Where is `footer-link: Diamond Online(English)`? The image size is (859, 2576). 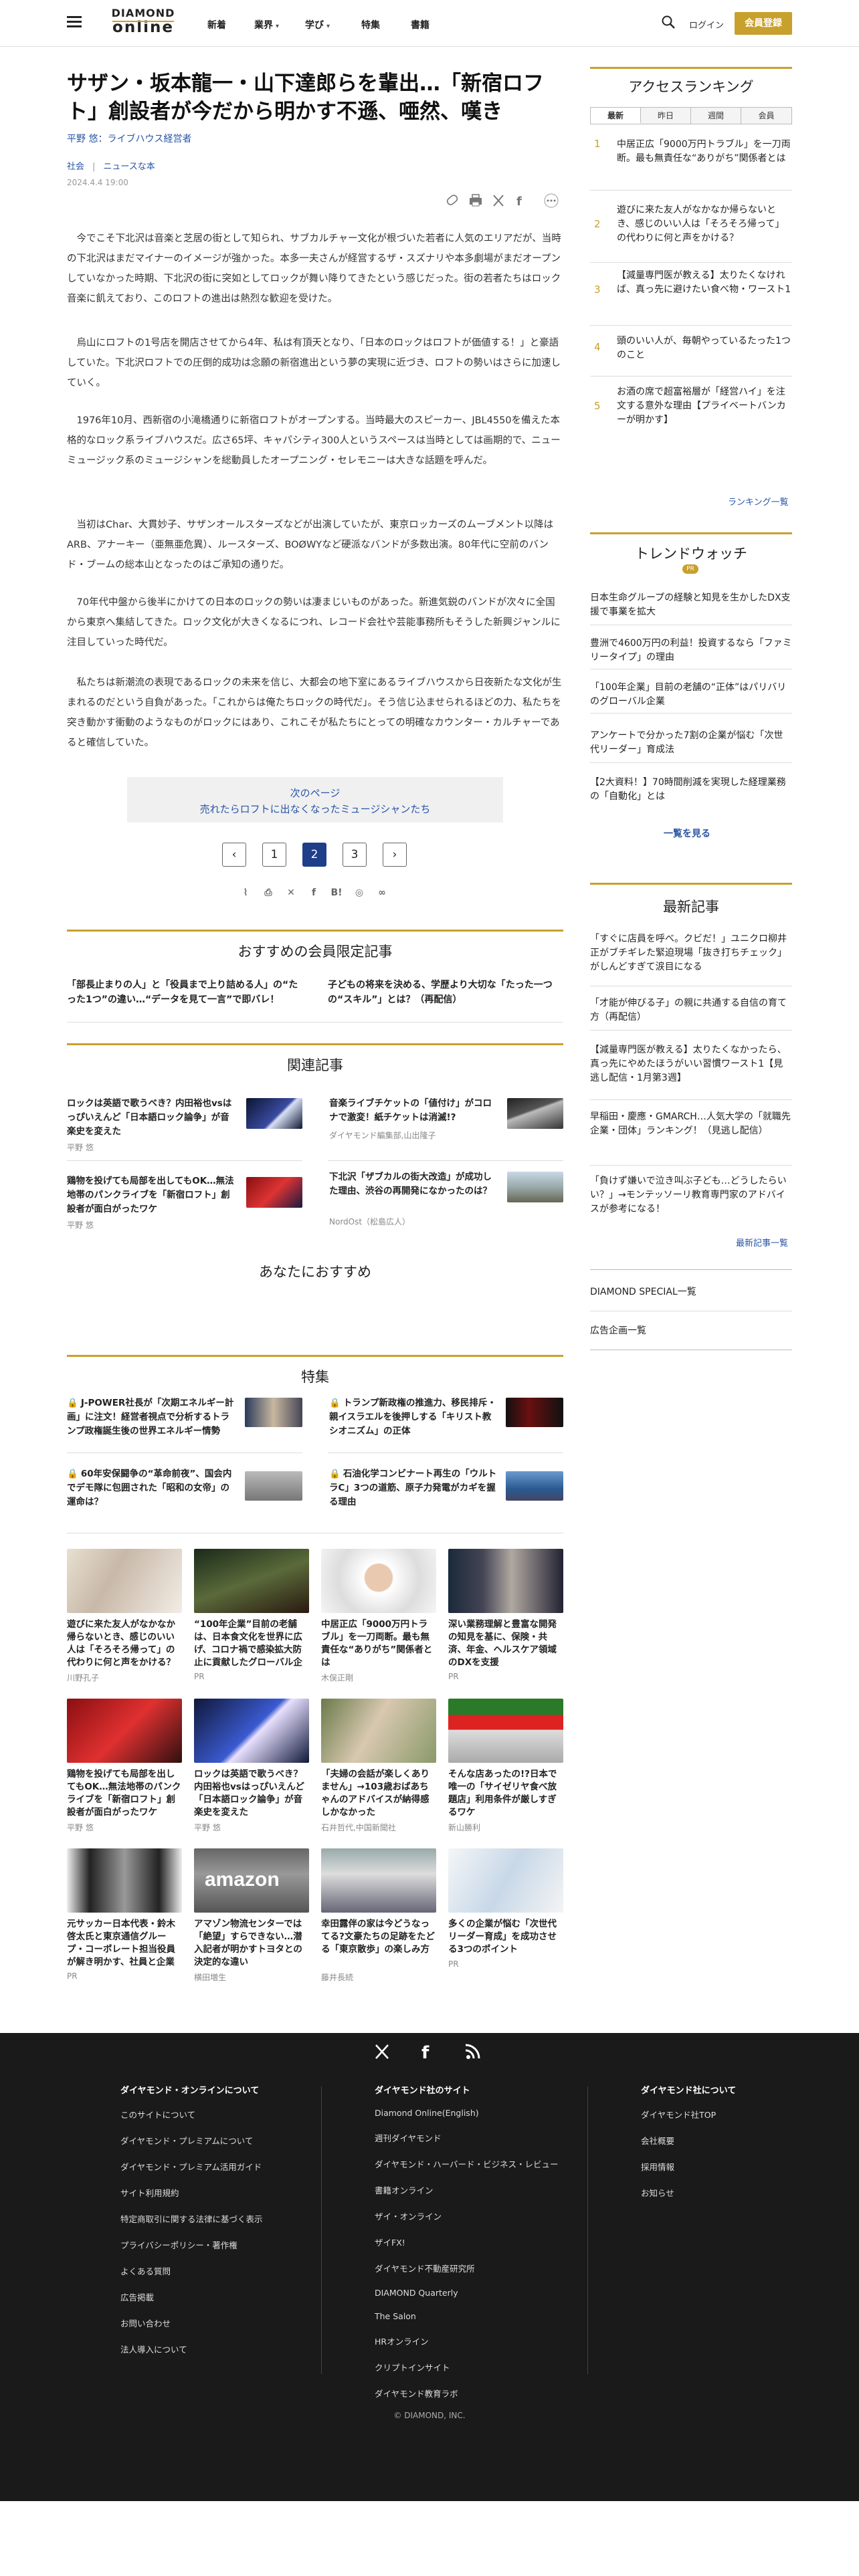
footer-link: Diamond Online(English) is located at coordinates (467, 2113).